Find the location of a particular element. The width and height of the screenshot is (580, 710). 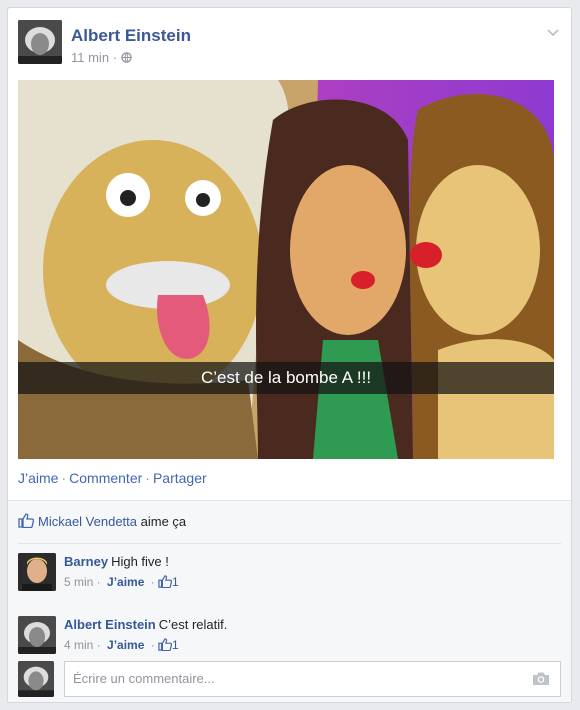

comment-author: Albert Einstein is located at coordinates (110, 624).